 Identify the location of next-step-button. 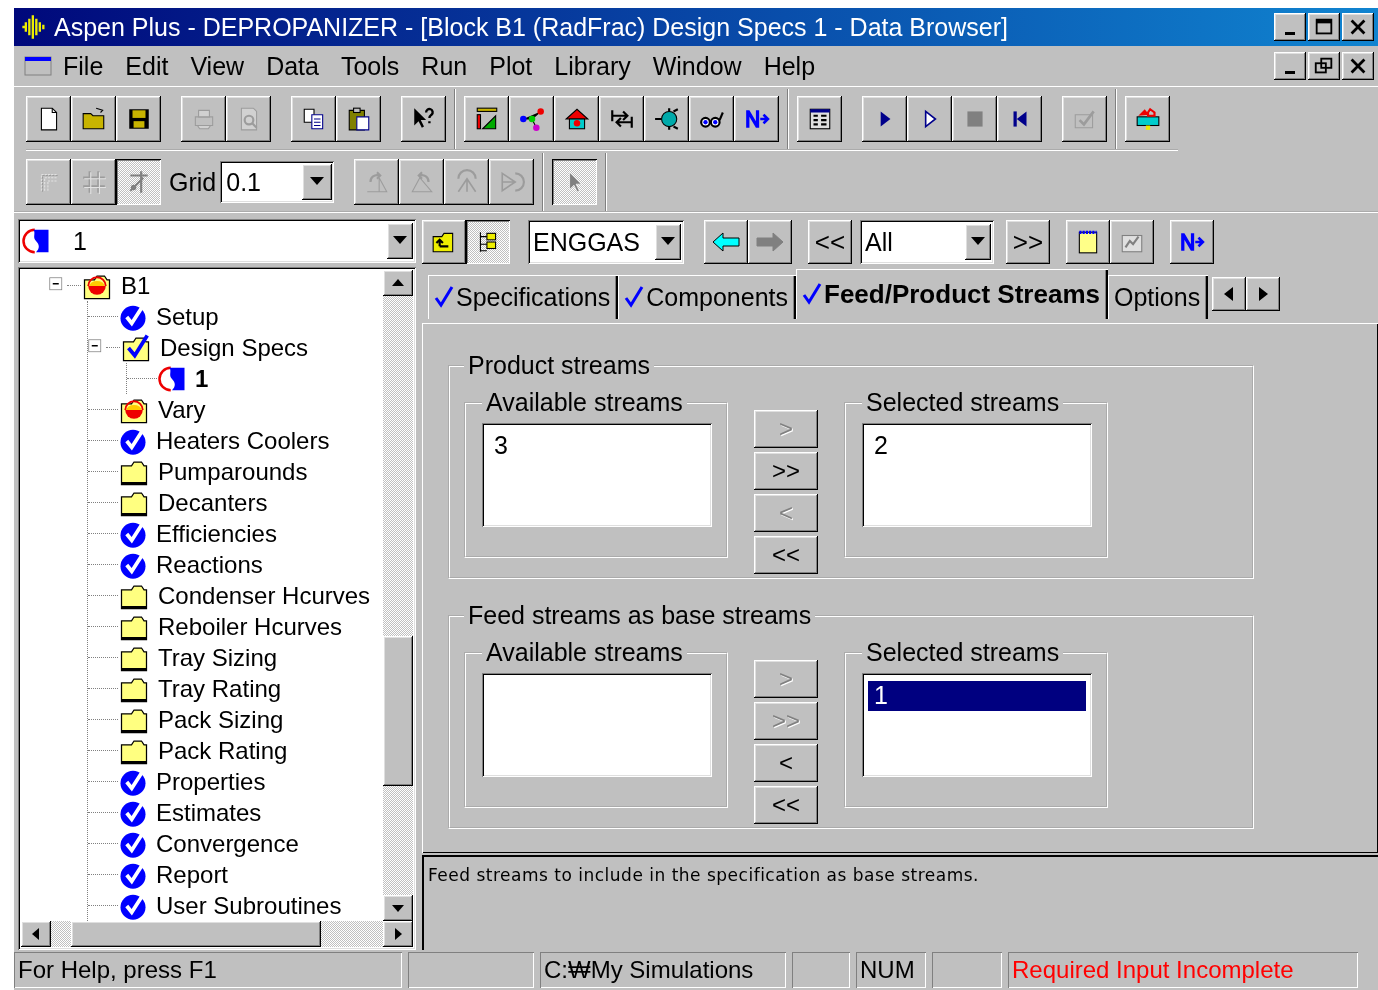
(1192, 242).